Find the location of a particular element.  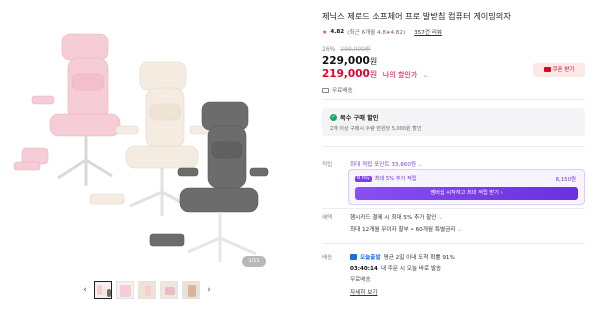

image-counter: 1/11 is located at coordinates (254, 261).